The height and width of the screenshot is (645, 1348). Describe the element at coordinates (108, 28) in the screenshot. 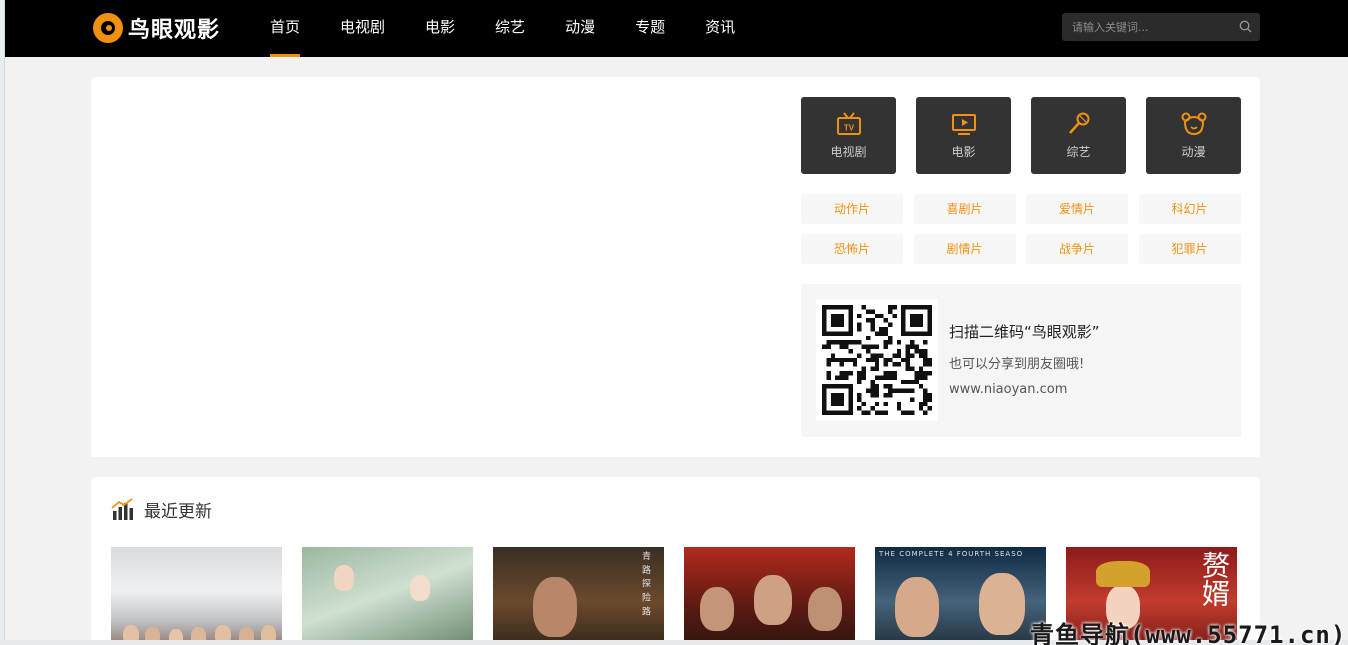

I see `logo-eye-icon` at that location.